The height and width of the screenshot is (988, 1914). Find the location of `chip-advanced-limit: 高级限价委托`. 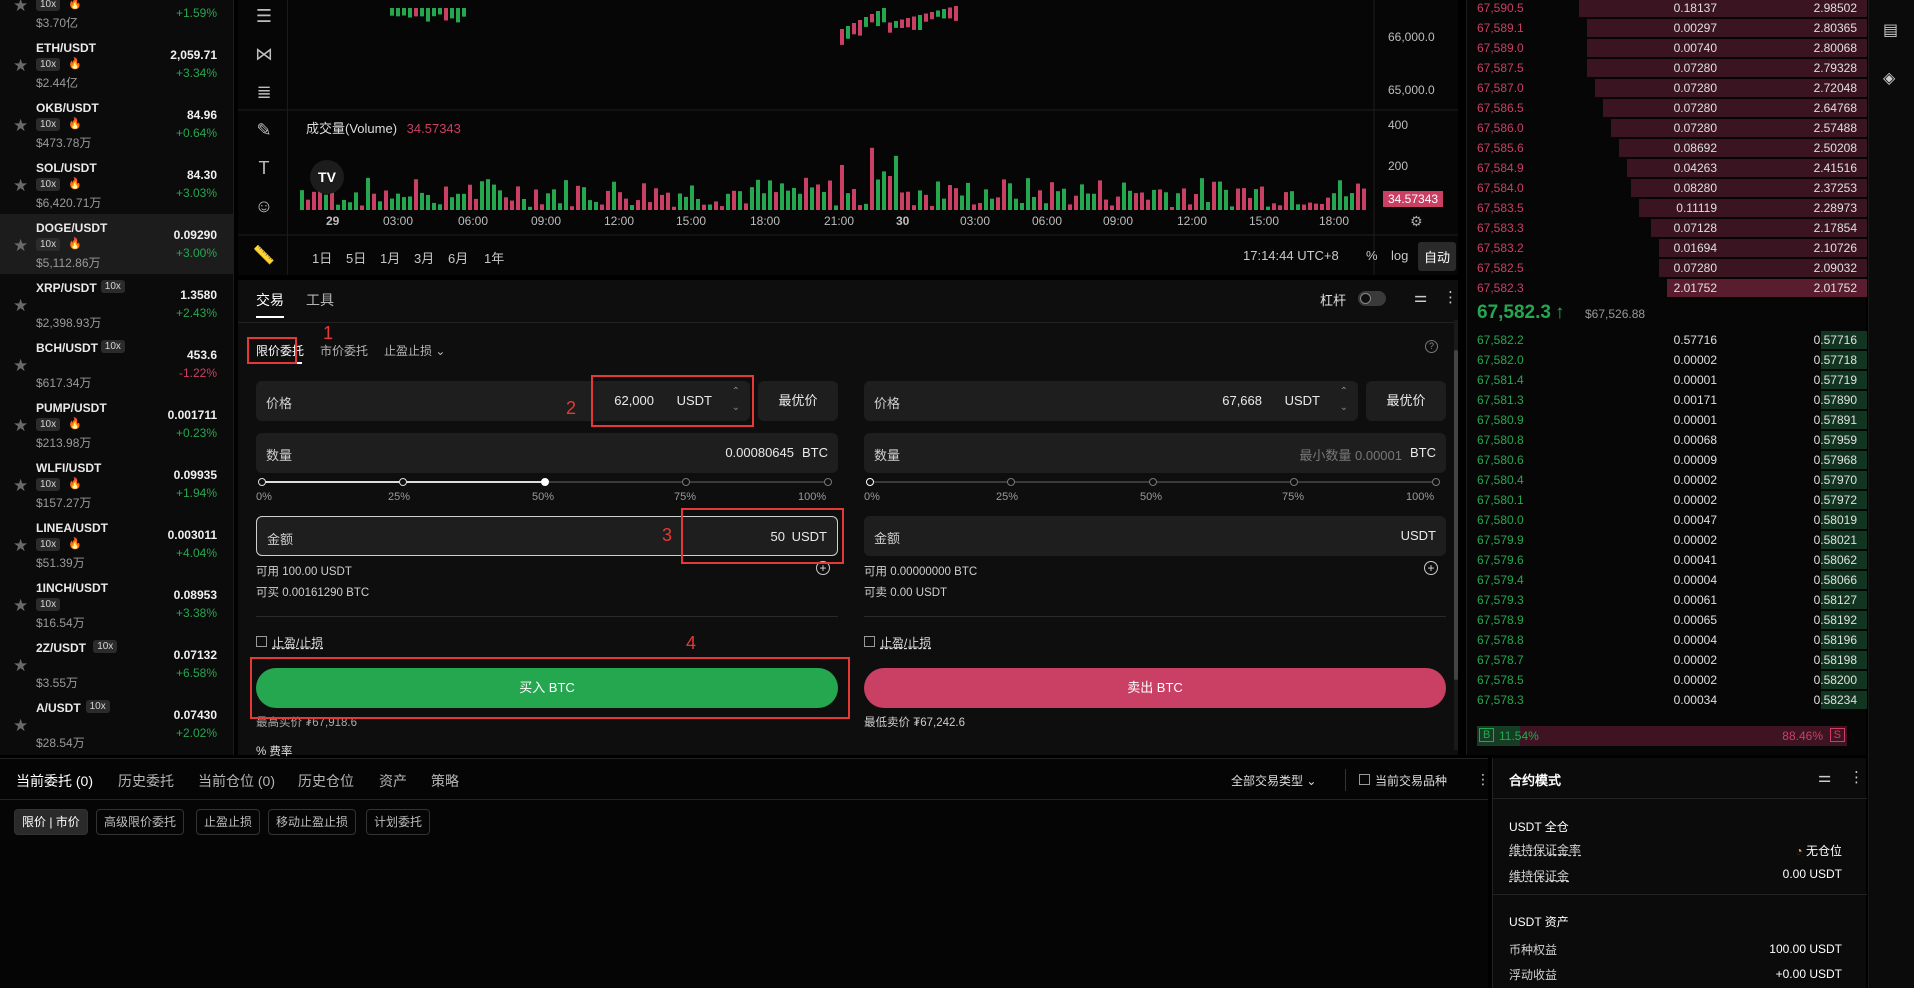

chip-advanced-limit: 高级限价委托 is located at coordinates (140, 822).